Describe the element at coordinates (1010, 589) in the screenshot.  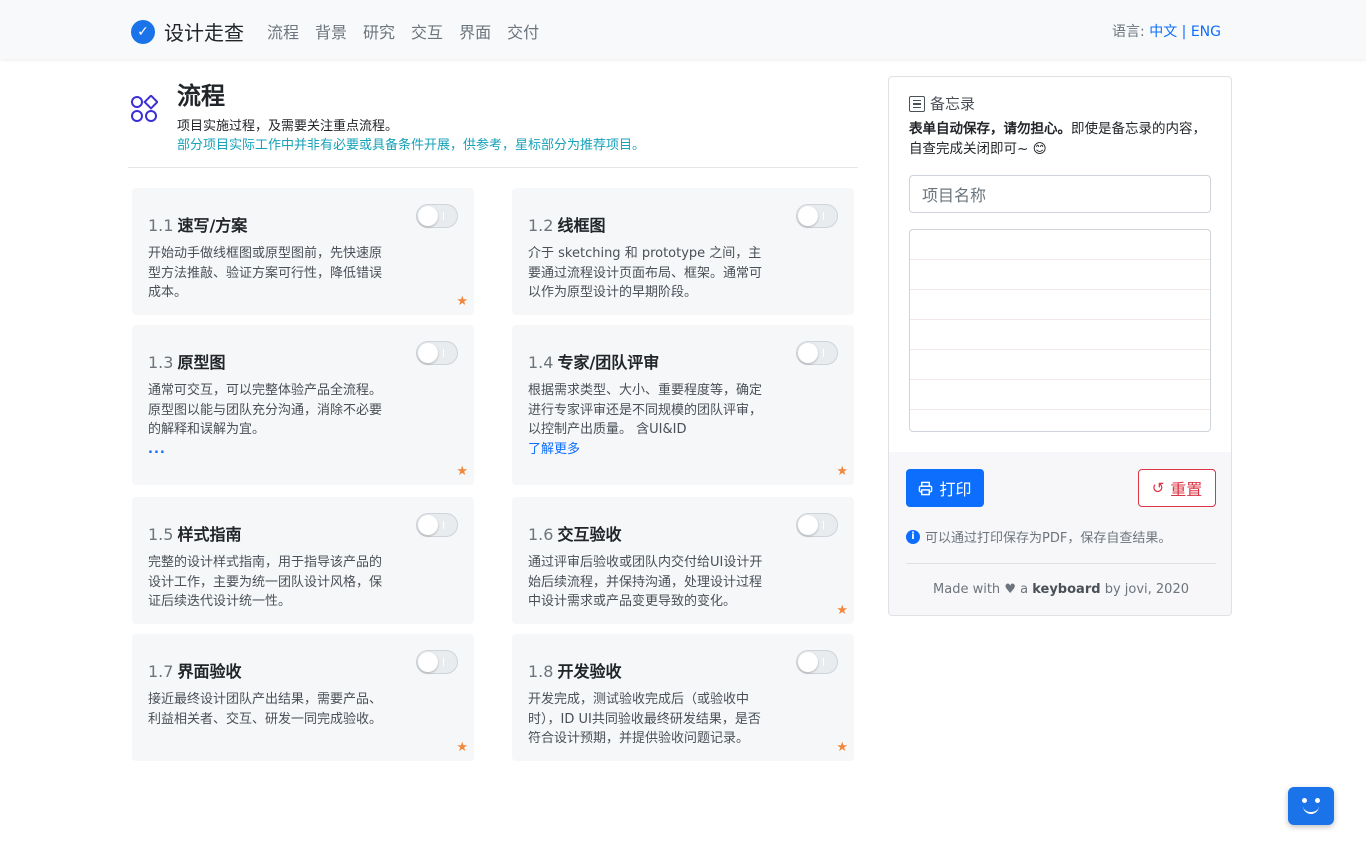
I see `heart-icon: ♥` at that location.